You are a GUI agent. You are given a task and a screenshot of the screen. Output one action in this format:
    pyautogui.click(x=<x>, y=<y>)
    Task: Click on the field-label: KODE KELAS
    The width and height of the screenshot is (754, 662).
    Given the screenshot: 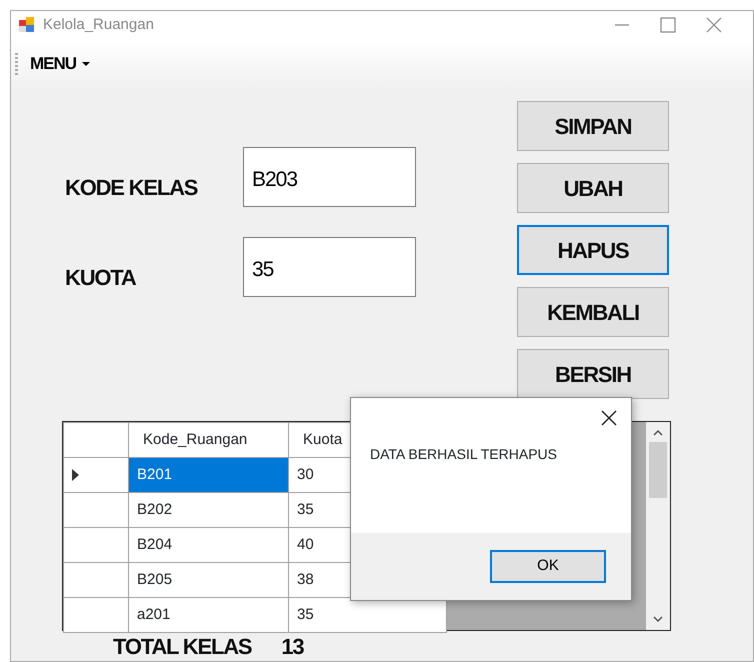 What is the action you would take?
    pyautogui.click(x=131, y=188)
    